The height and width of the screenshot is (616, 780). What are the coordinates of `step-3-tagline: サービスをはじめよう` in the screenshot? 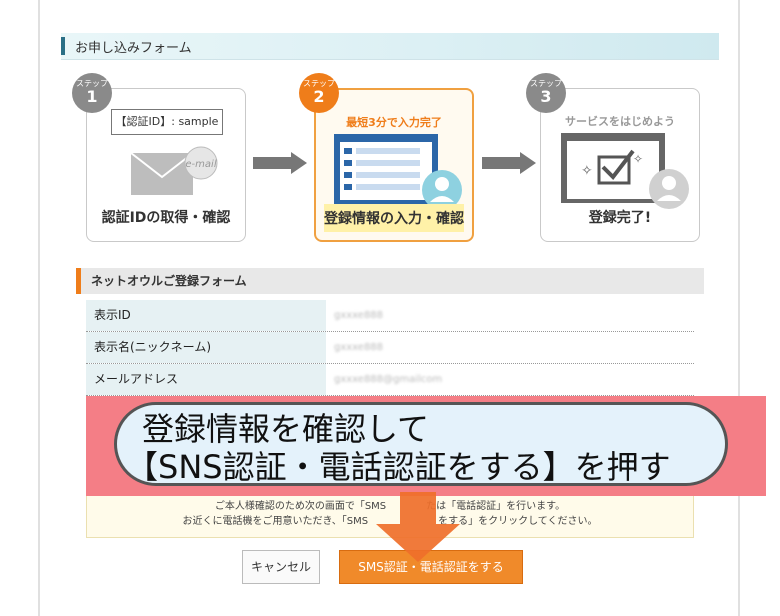 It's located at (620, 121).